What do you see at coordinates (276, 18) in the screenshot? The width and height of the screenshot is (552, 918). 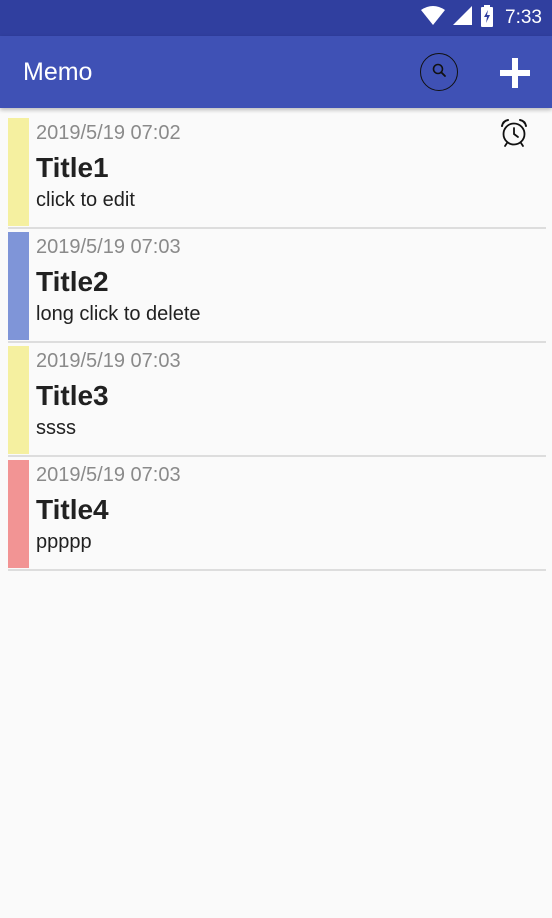 I see `status-bar: 7:33` at bounding box center [276, 18].